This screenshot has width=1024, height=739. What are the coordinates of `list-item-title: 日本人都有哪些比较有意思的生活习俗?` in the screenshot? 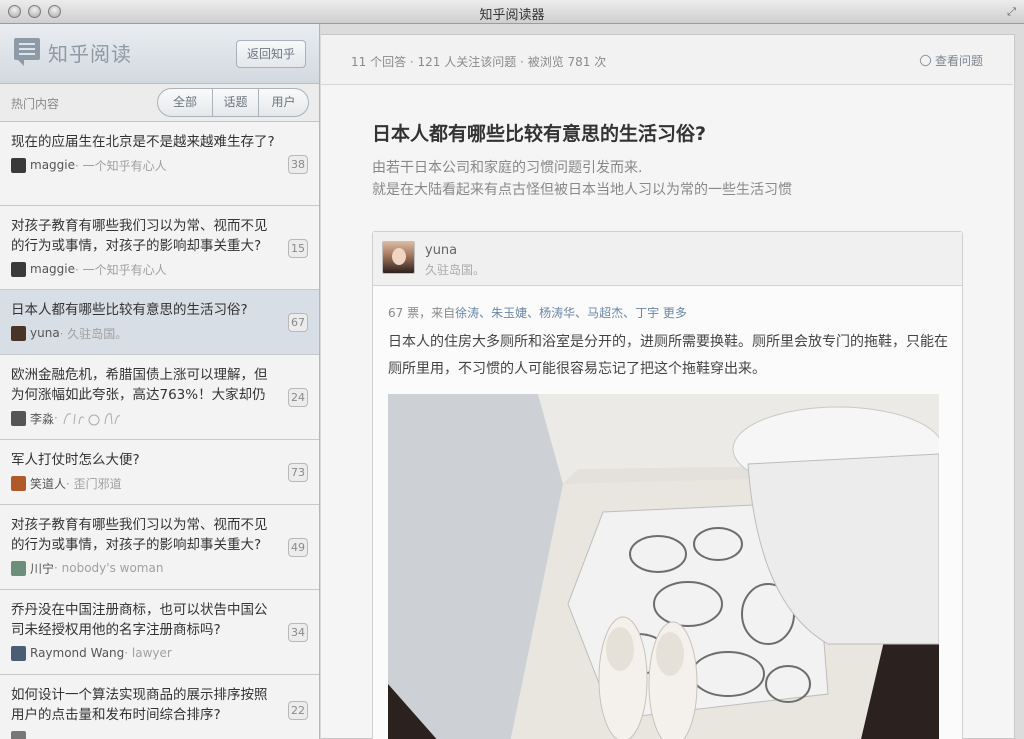 It's located at (129, 310).